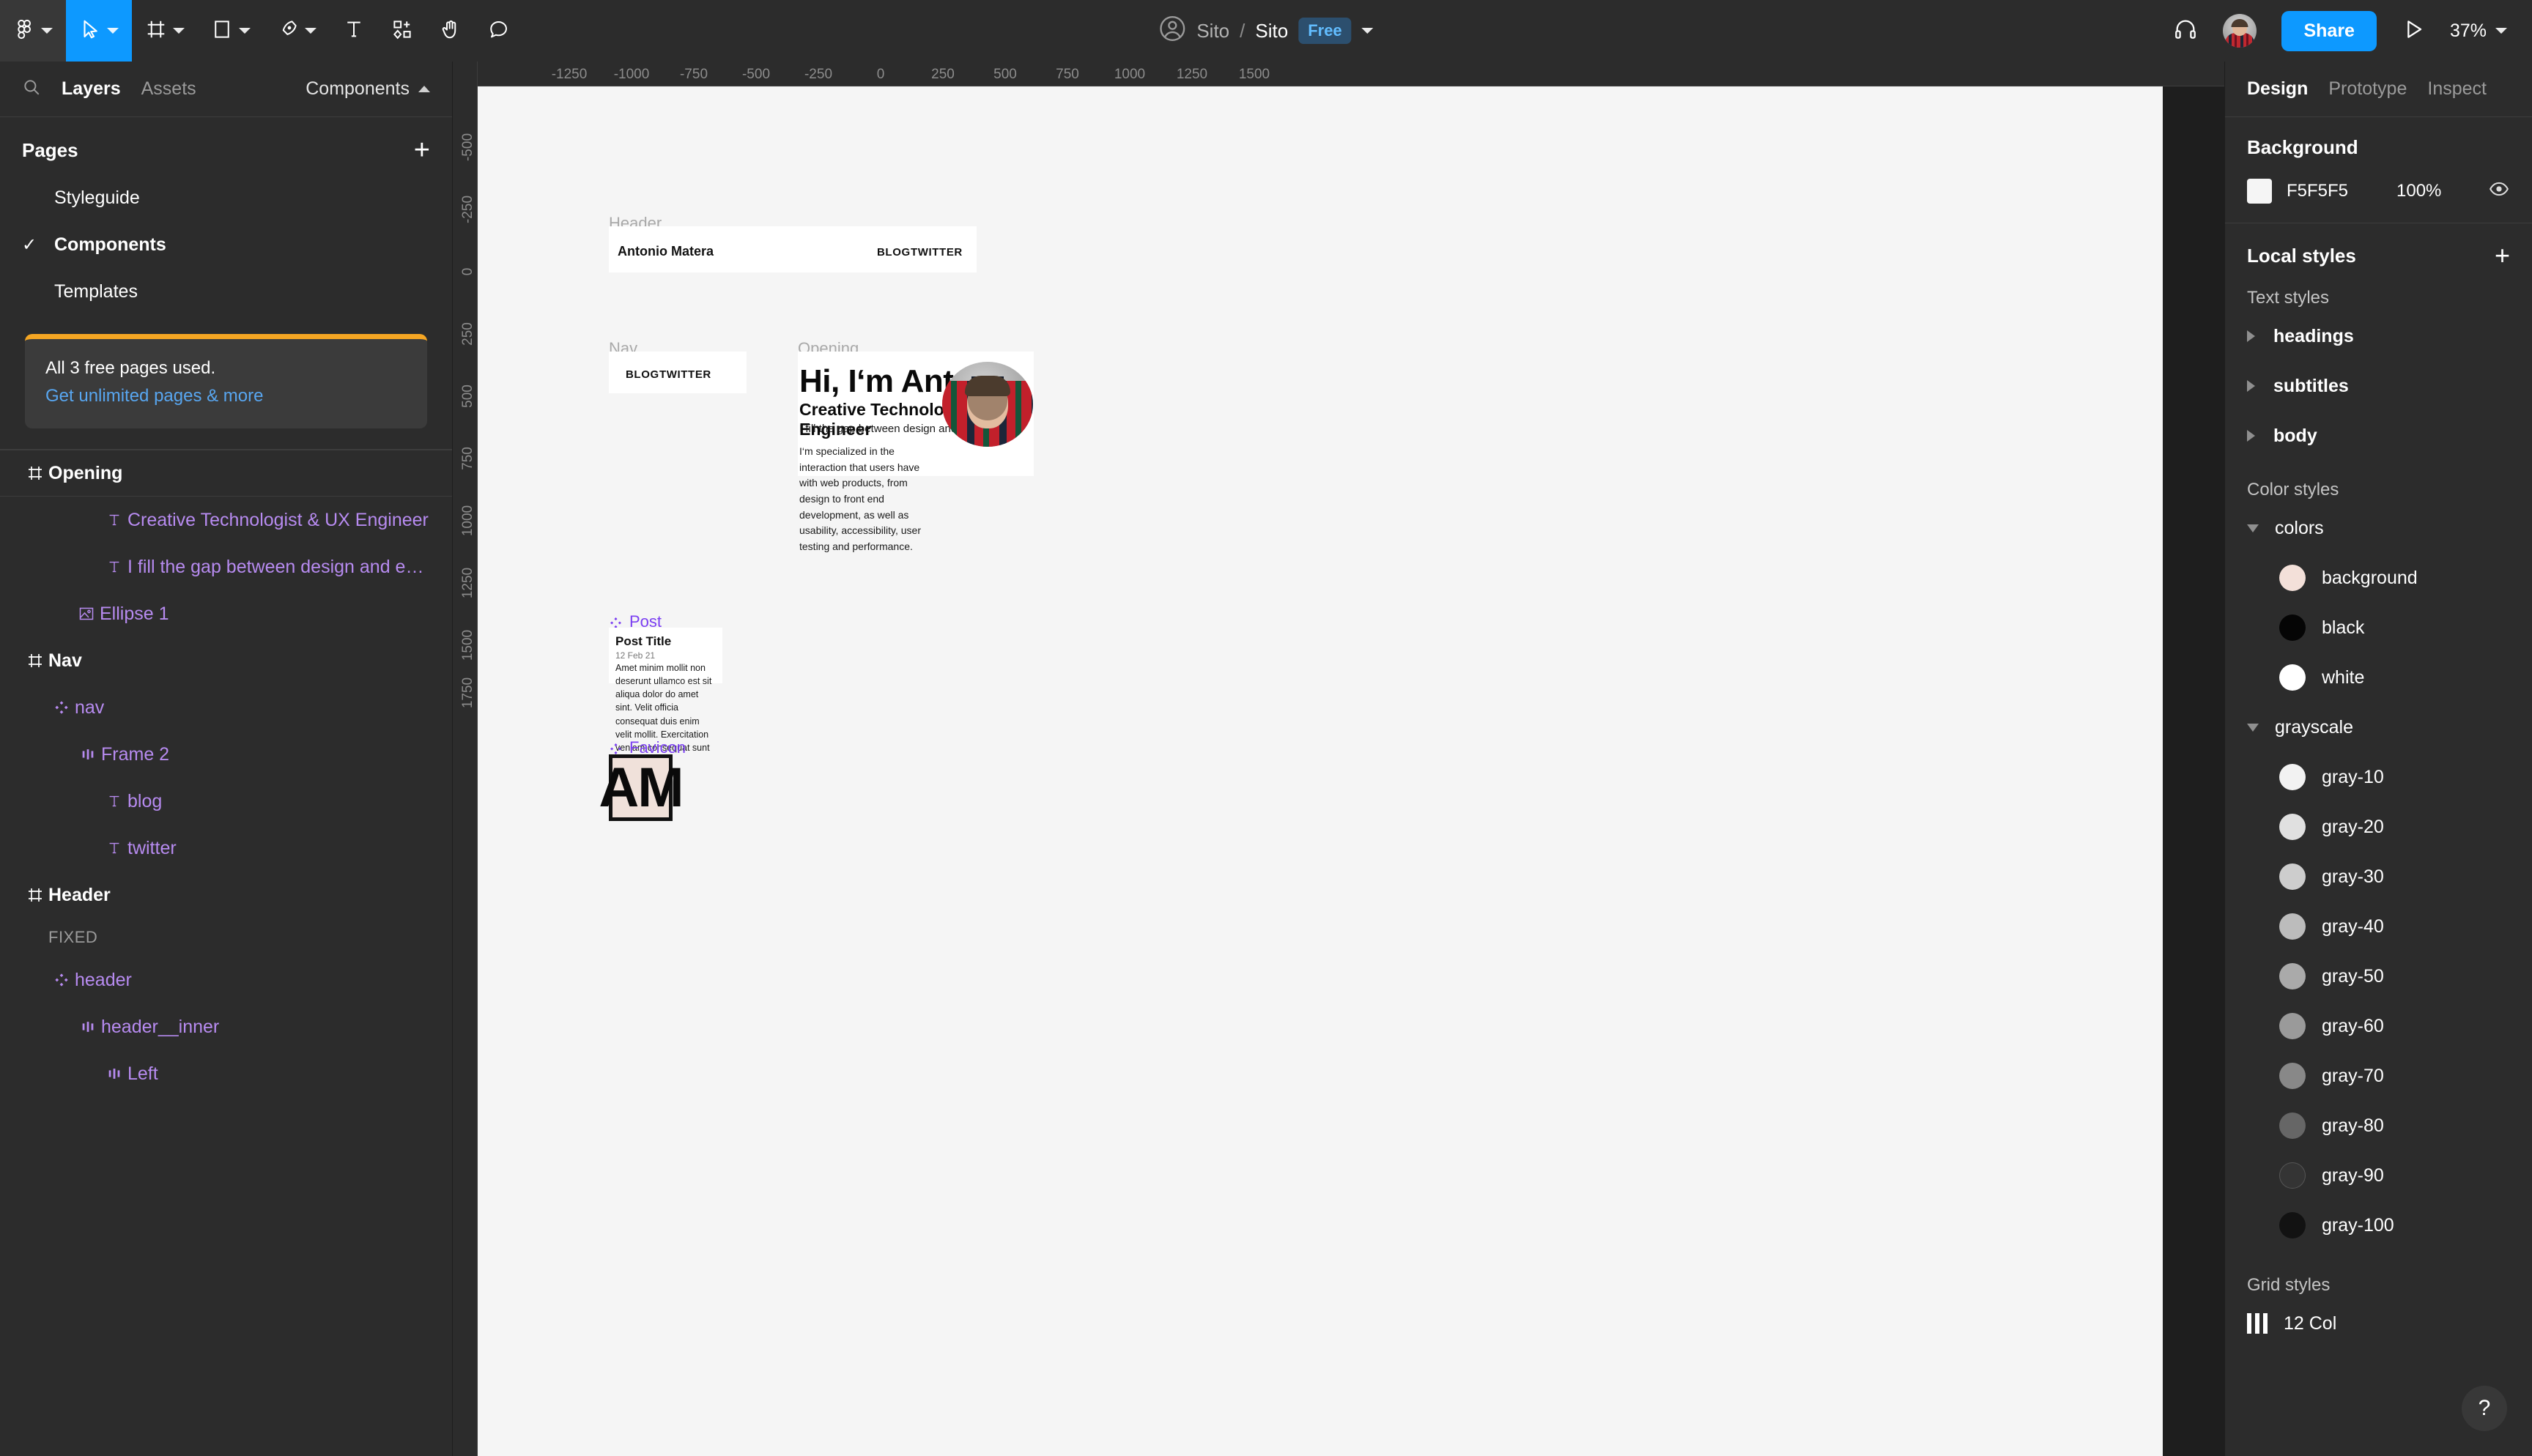  I want to click on color-style-row-gray-20: gray-20, so click(2378, 827).